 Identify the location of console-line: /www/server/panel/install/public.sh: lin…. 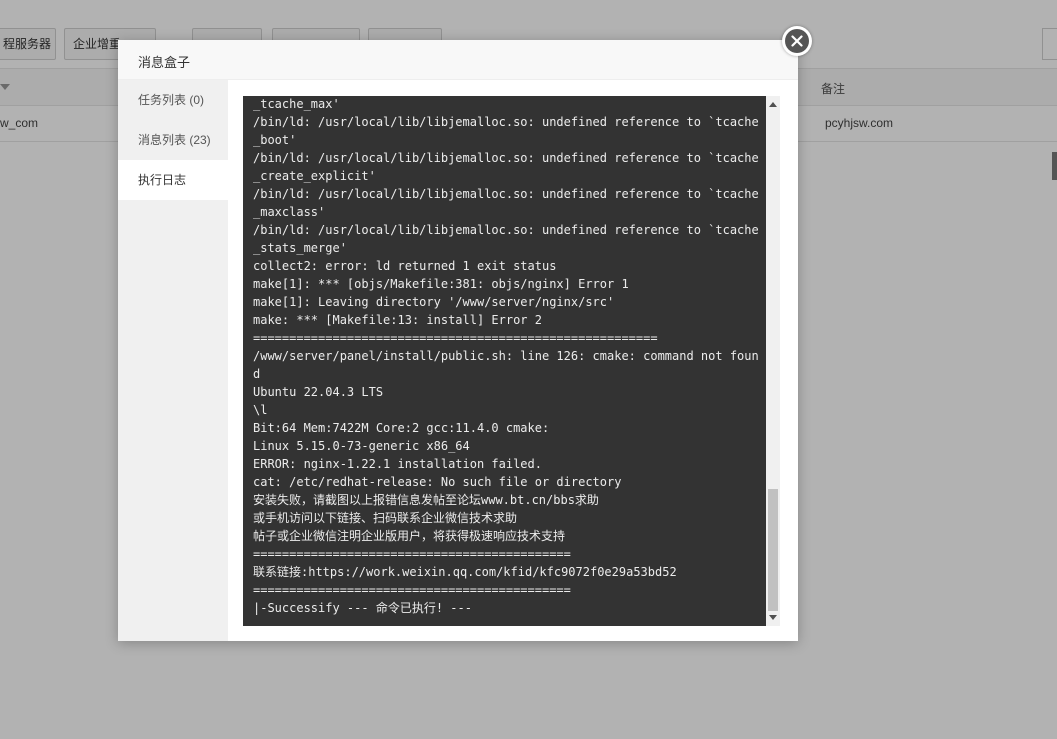
(506, 356).